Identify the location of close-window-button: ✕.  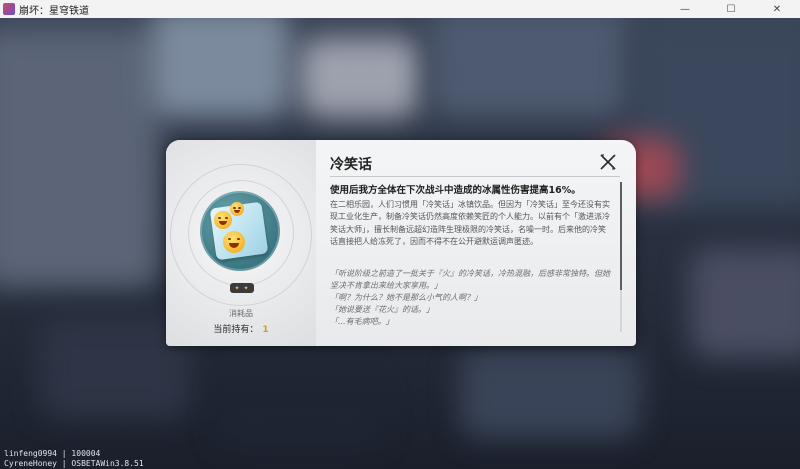
(777, 9).